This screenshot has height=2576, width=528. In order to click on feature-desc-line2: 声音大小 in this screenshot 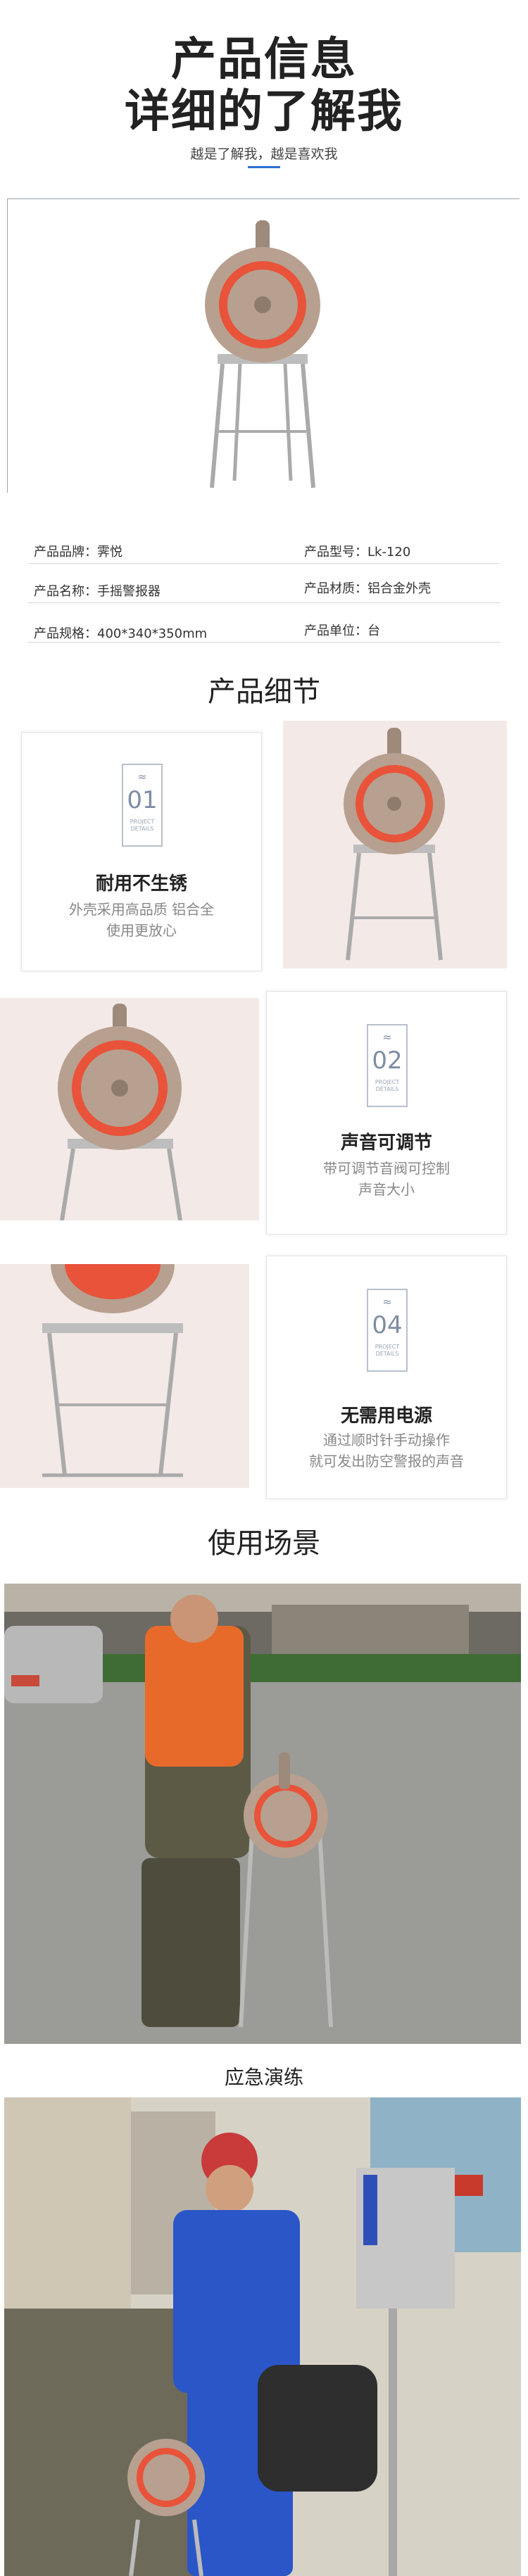, I will do `click(386, 1189)`.